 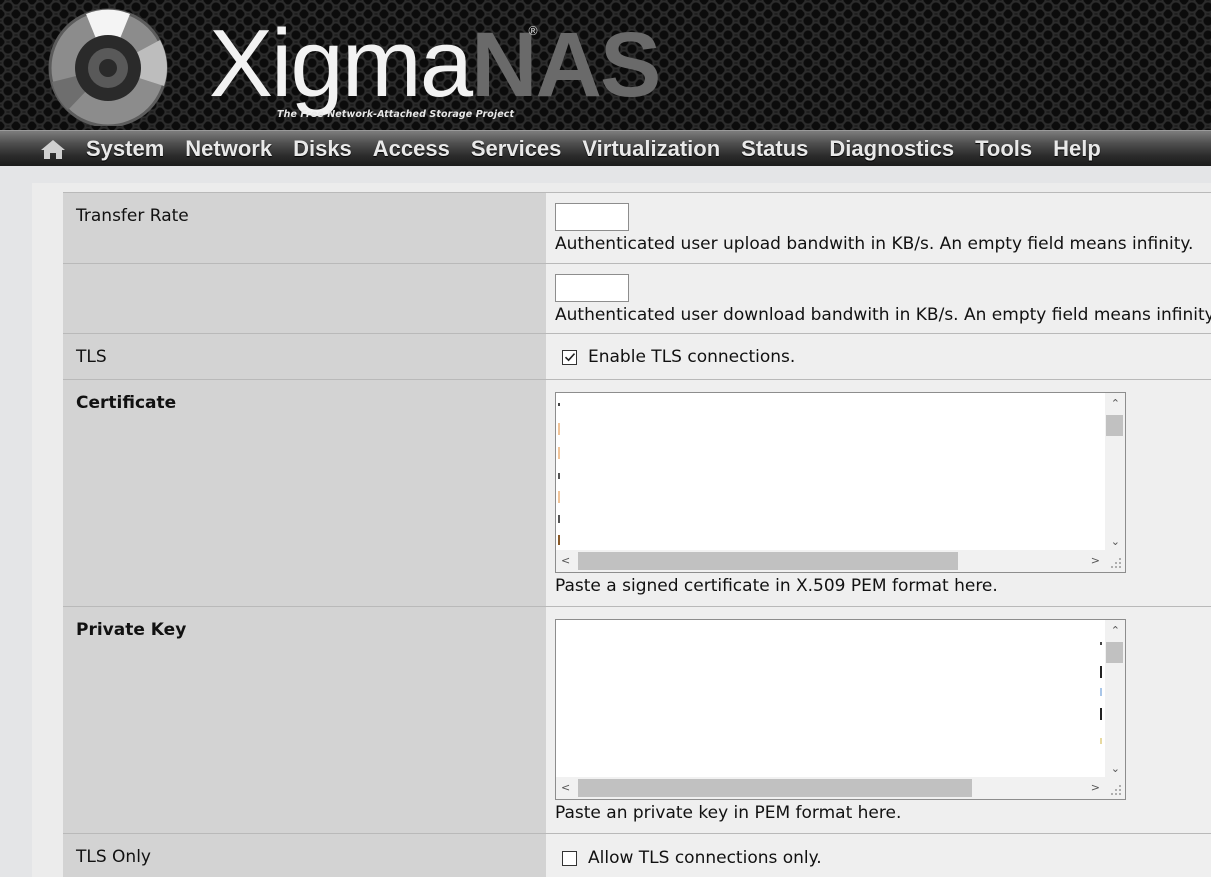 What do you see at coordinates (768, 561) in the screenshot?
I see `certificate-horizontal-thumb` at bounding box center [768, 561].